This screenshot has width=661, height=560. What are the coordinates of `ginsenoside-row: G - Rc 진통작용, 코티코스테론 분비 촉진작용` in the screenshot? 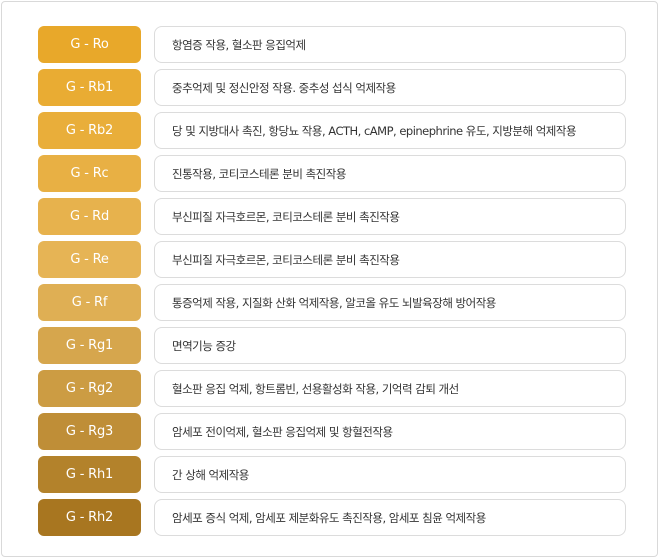 It's located at (332, 174).